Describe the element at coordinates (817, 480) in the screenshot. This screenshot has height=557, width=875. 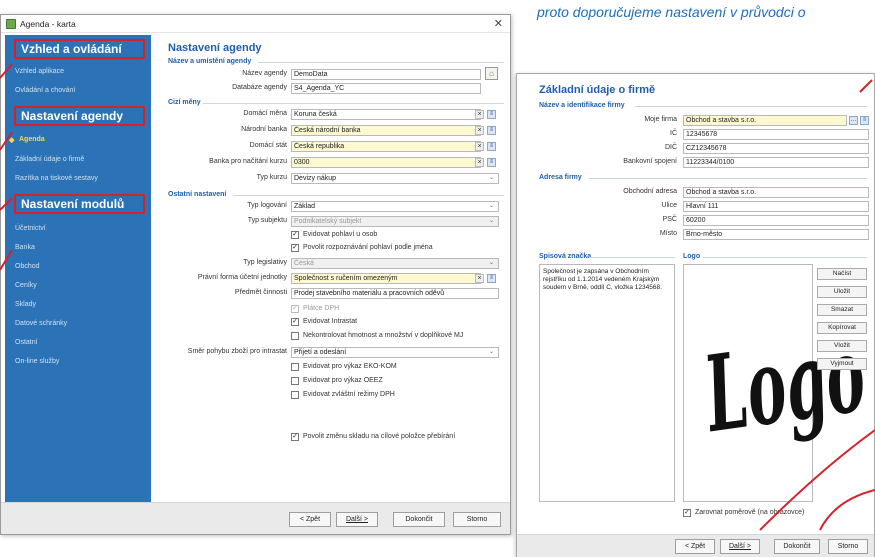
I see `arrow-next` at that location.